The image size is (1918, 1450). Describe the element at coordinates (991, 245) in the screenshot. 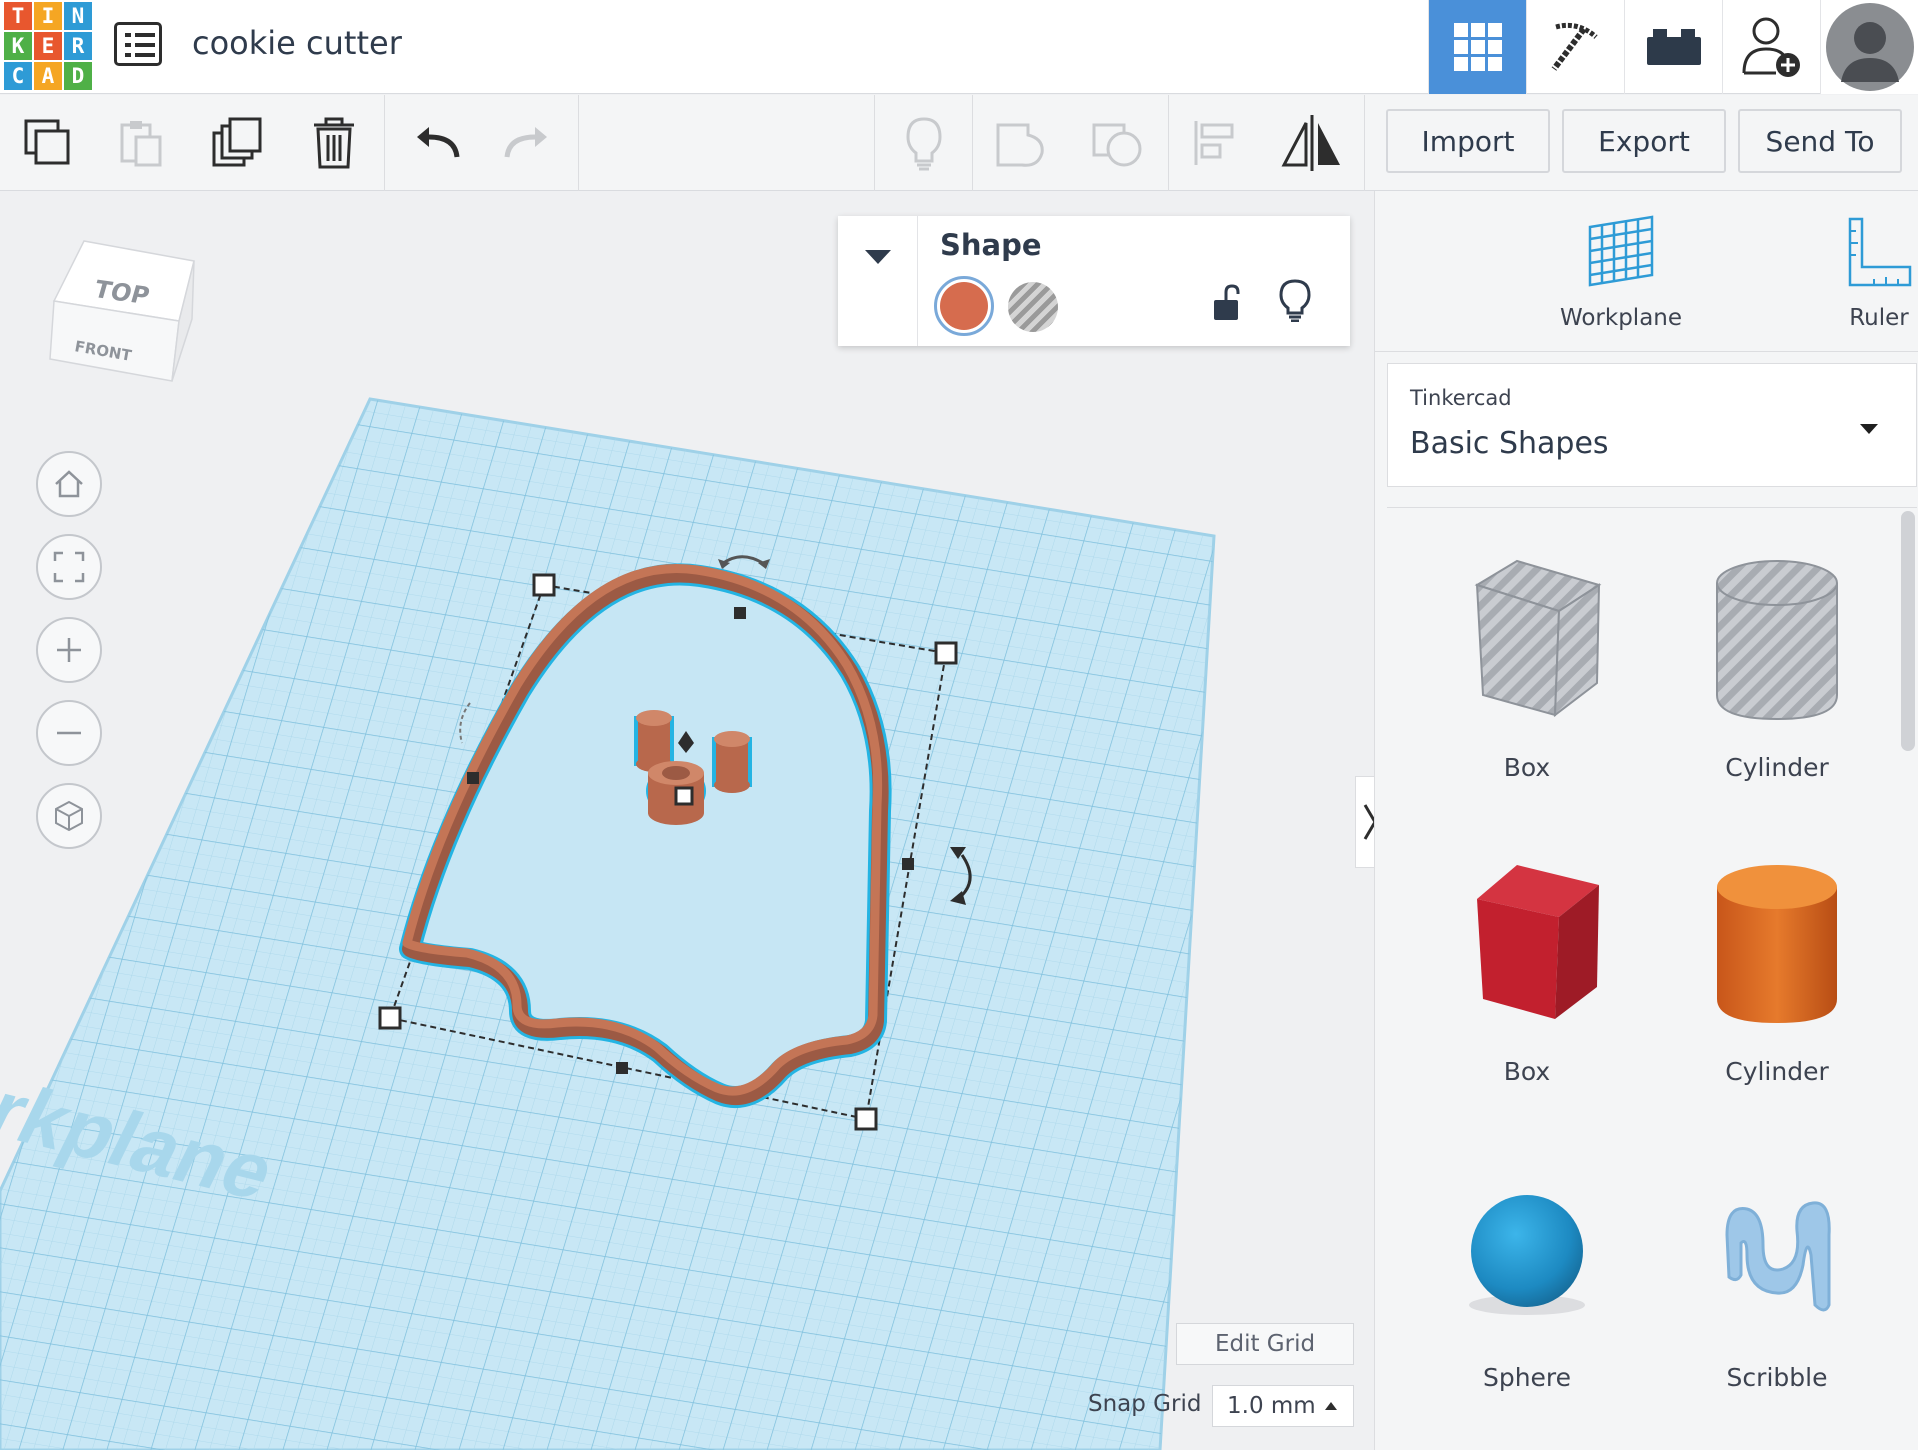

I see `inspector-title: Shape` at that location.